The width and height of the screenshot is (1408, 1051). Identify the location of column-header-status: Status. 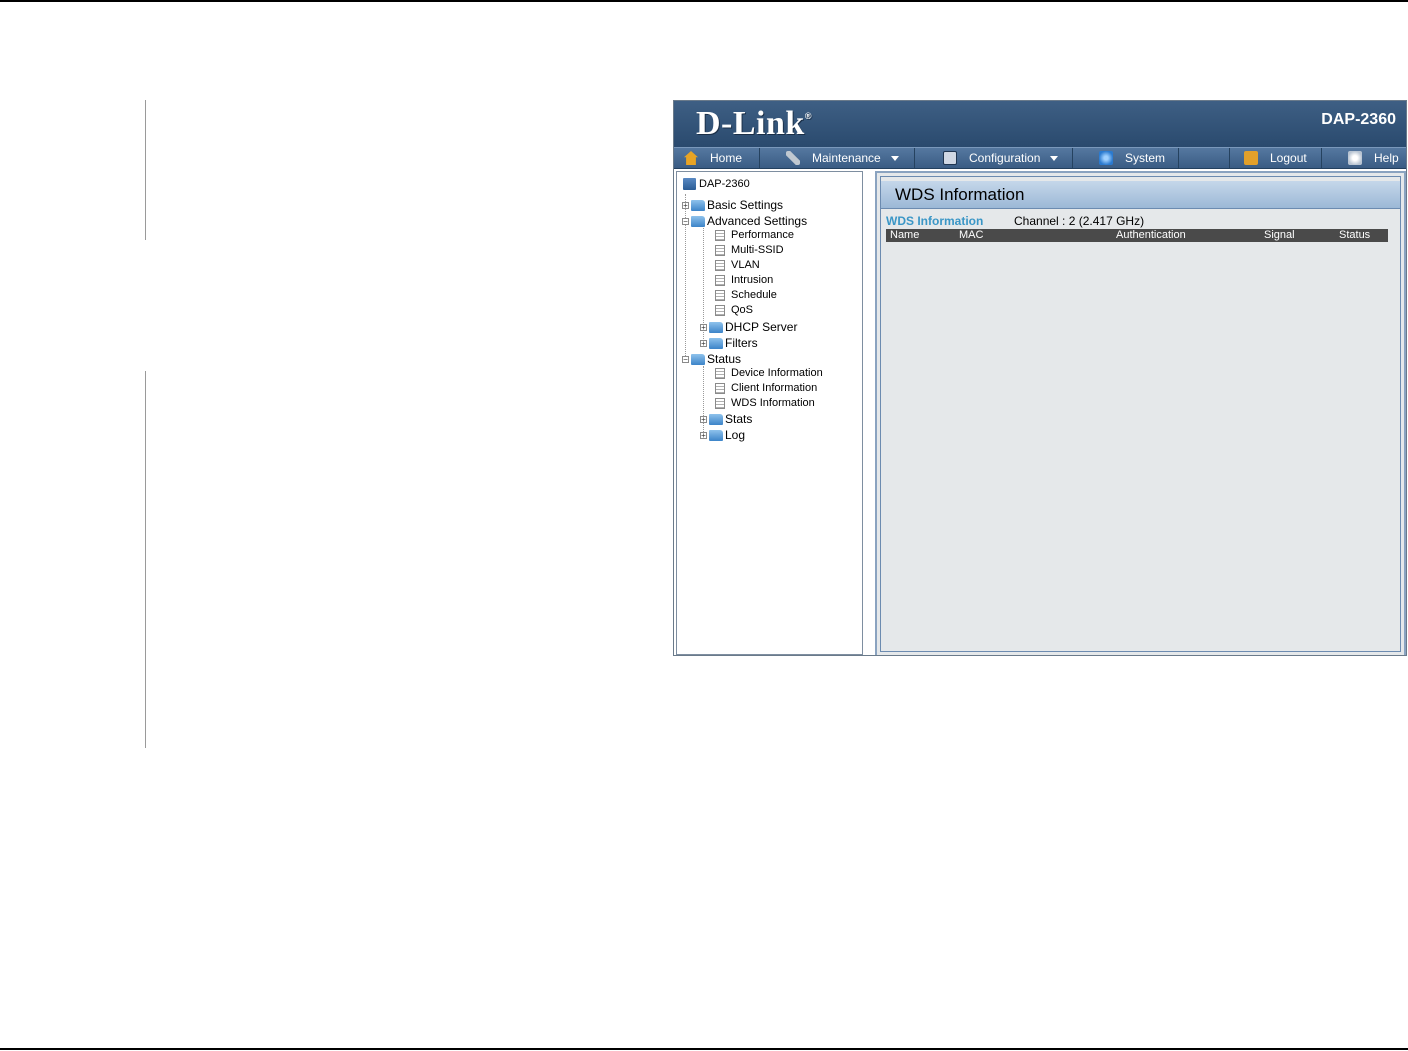
(1355, 235).